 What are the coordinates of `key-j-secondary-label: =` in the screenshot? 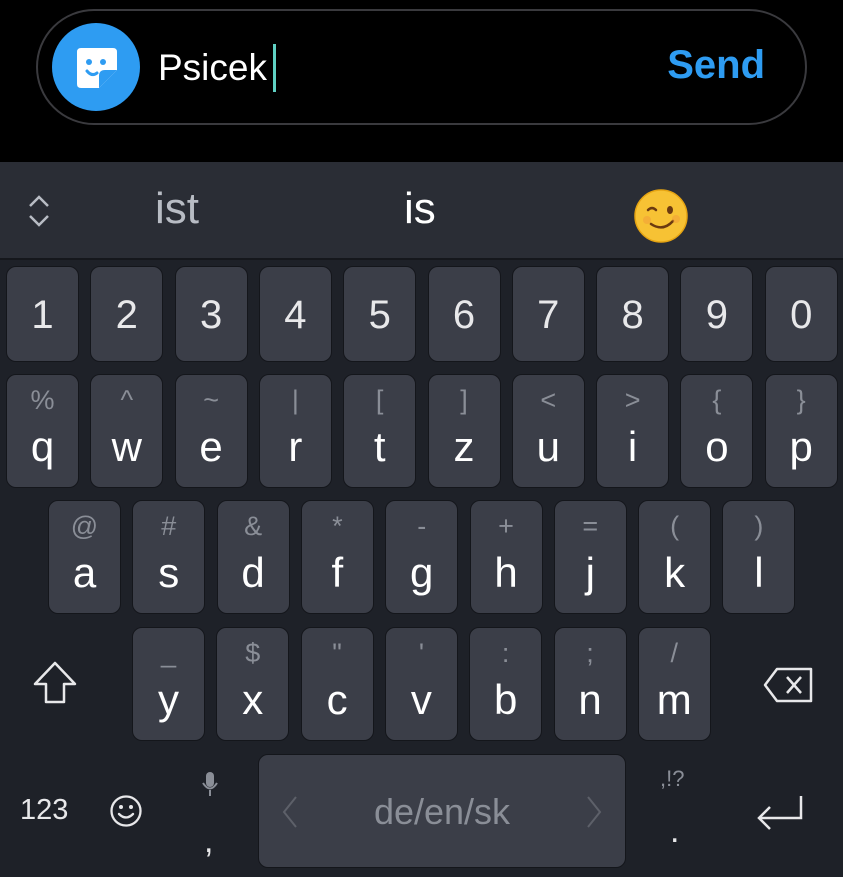 It's located at (590, 526).